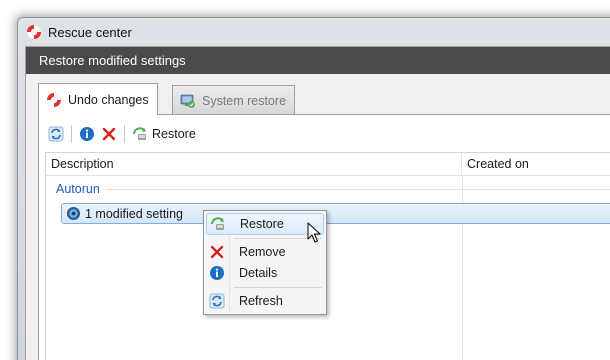  I want to click on mouse-cursor-icon, so click(314, 232).